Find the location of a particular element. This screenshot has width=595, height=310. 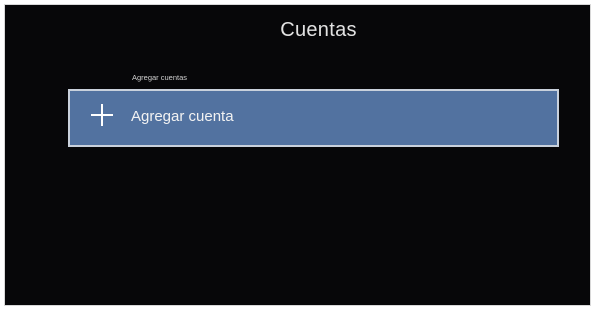

add-account-label: Agregar cuenta is located at coordinates (182, 116).